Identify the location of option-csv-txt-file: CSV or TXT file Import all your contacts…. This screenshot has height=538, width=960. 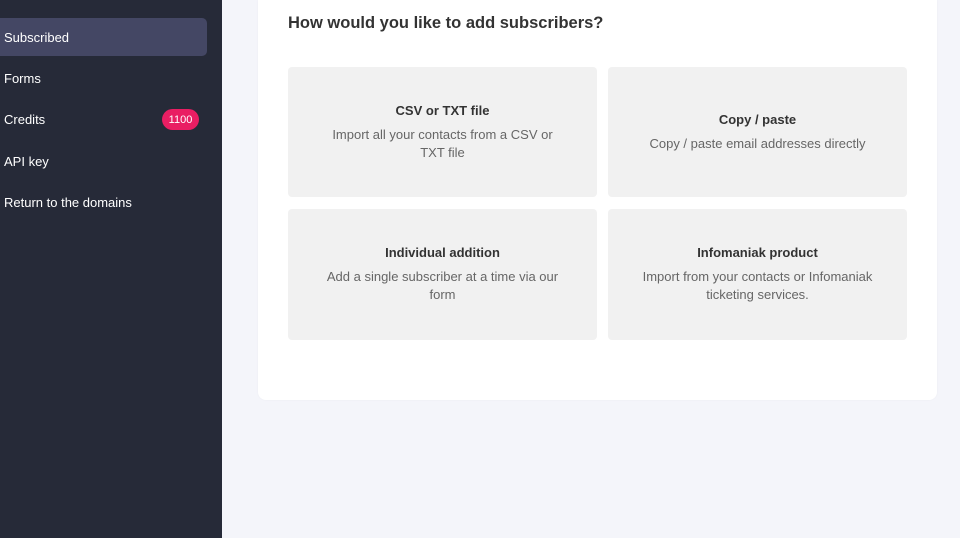
(442, 132).